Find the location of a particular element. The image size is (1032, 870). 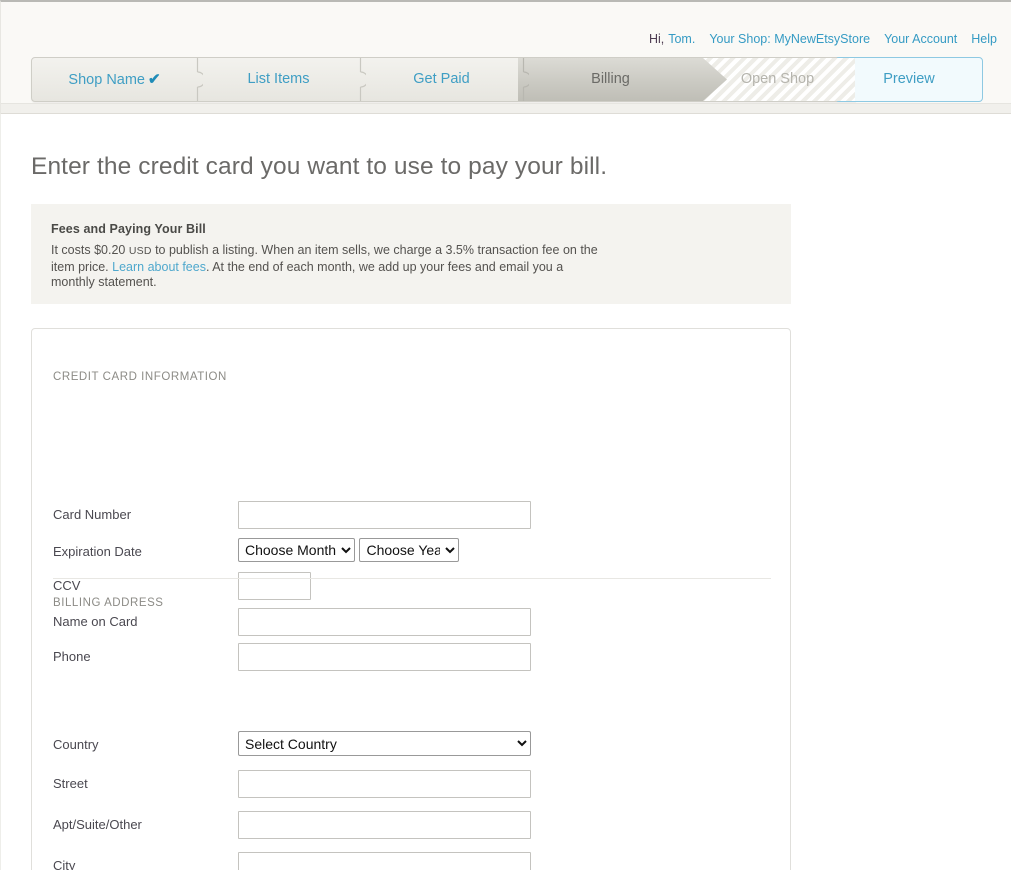

apt-suite-other-control is located at coordinates (384, 825).